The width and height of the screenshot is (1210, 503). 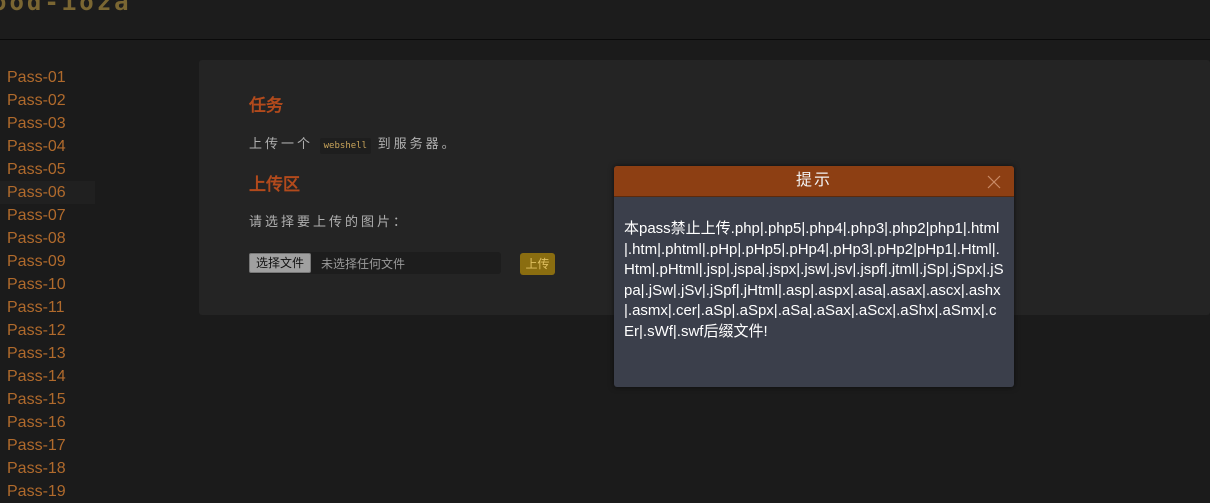 I want to click on dialog-title: 提示, so click(x=814, y=181).